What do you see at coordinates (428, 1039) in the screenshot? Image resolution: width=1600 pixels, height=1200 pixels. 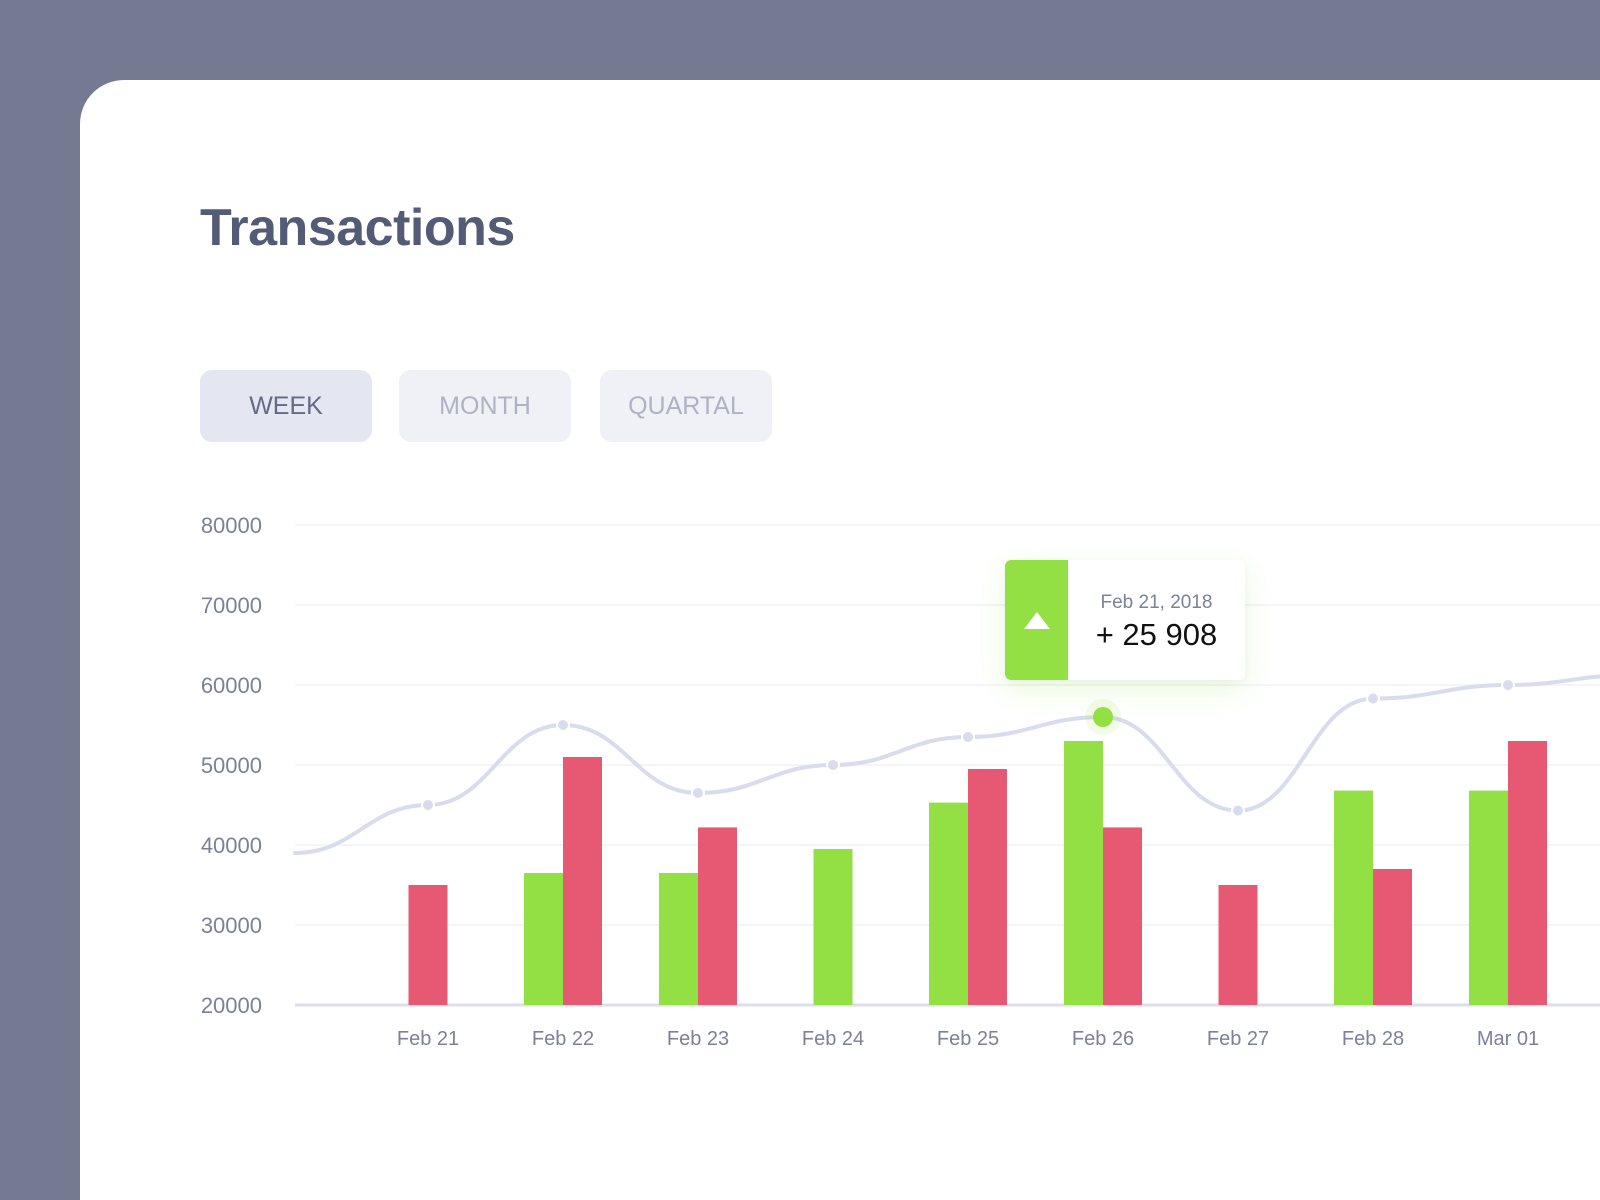 I see `x-tick-label: Feb 21` at bounding box center [428, 1039].